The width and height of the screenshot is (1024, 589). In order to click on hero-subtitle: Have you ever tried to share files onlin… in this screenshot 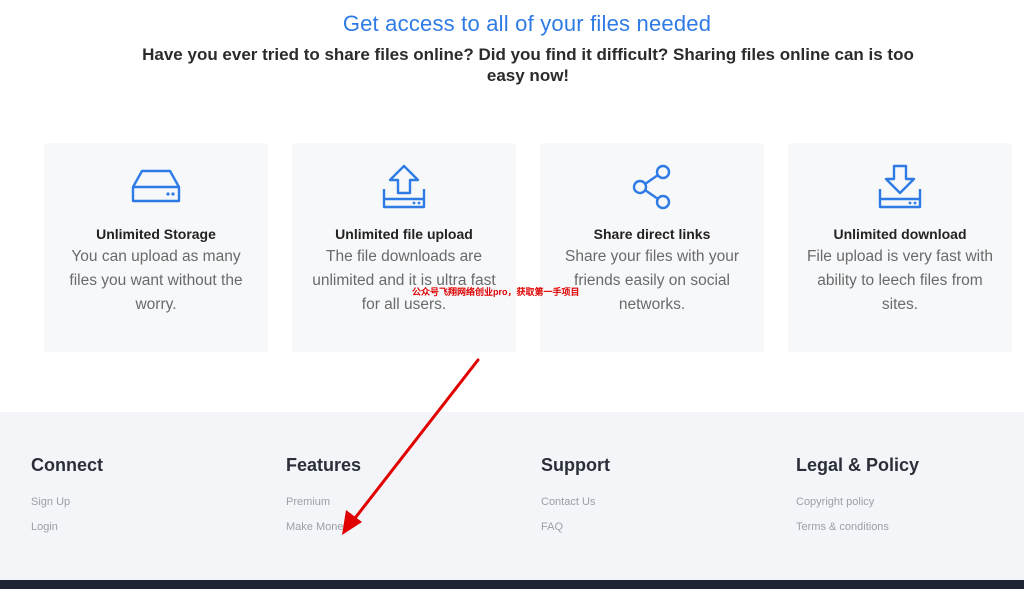, I will do `click(528, 65)`.